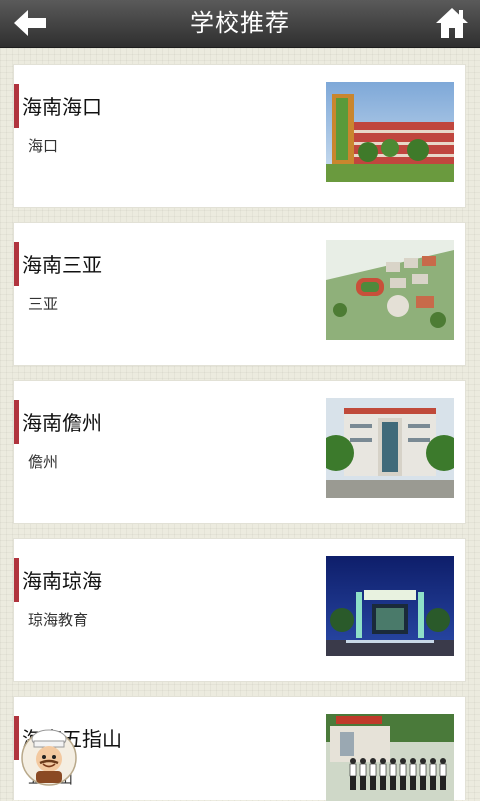 The height and width of the screenshot is (801, 480). Describe the element at coordinates (62, 265) in the screenshot. I see `school-name: 海南三亚` at that location.